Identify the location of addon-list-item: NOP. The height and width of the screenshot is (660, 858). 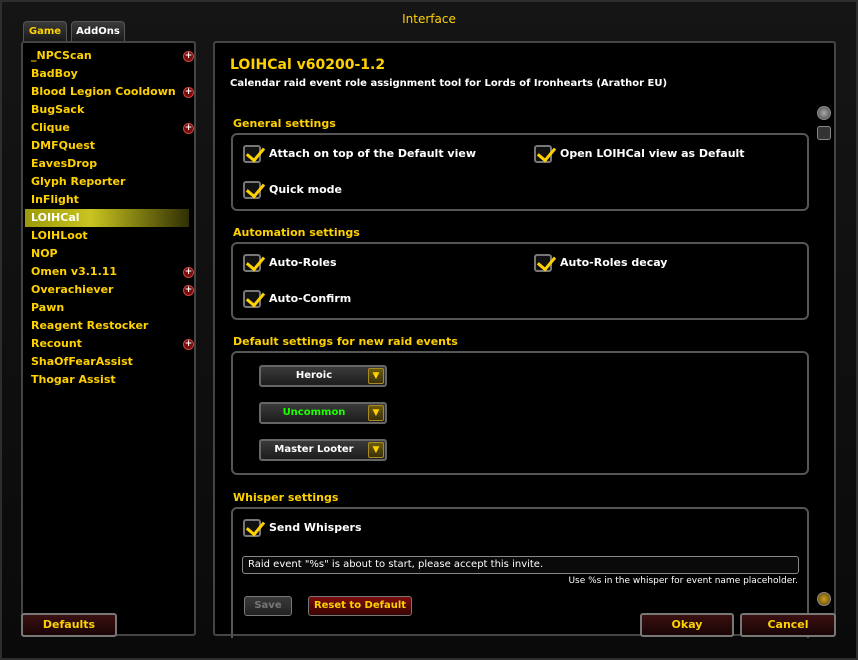
(112, 254).